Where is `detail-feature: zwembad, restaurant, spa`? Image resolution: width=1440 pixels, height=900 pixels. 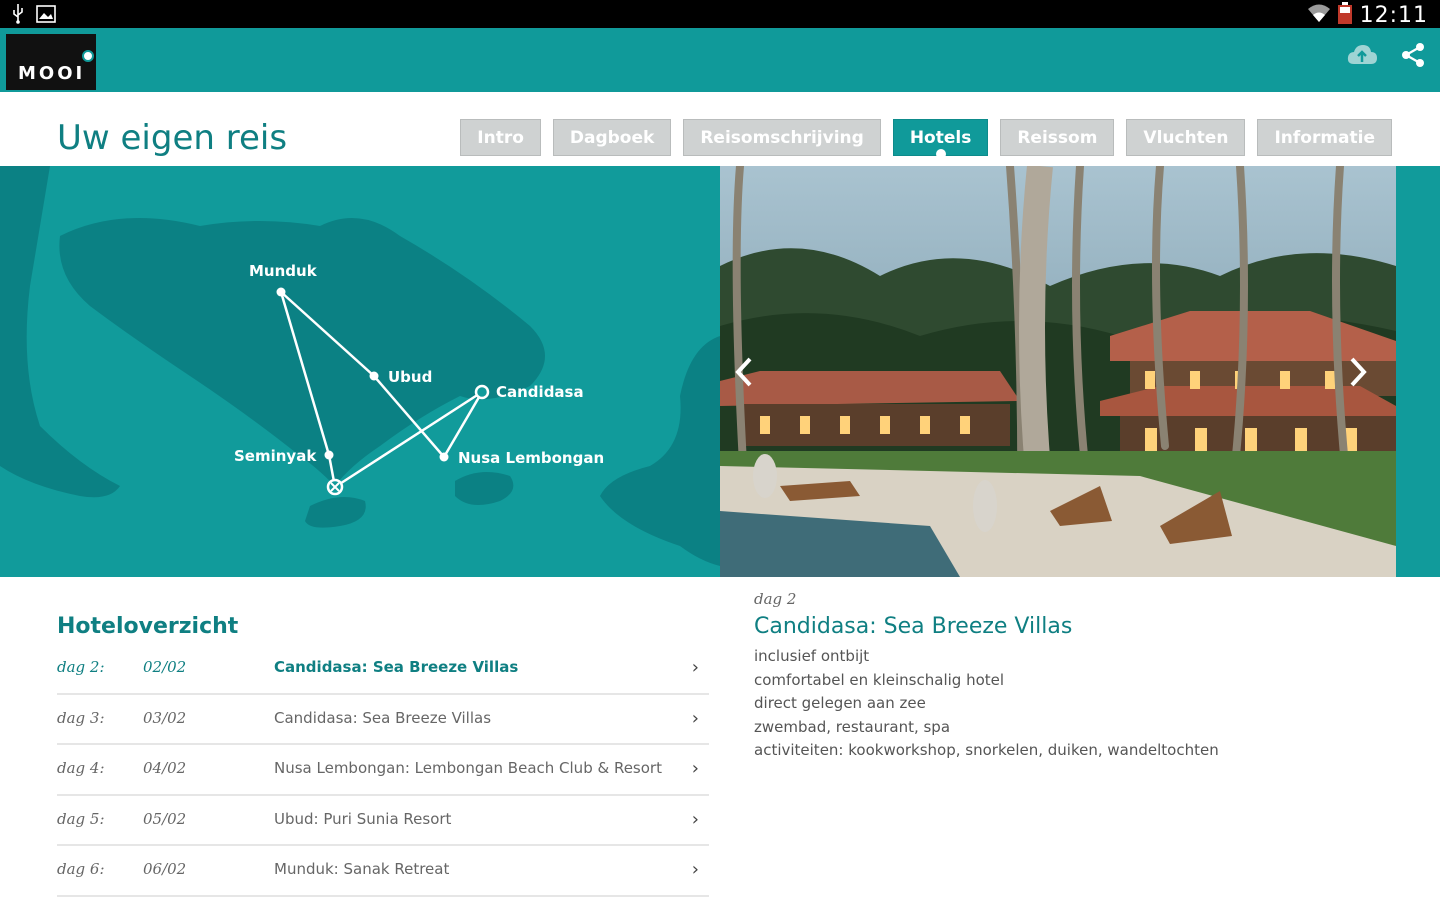 detail-feature: zwembad, restaurant, spa is located at coordinates (852, 726).